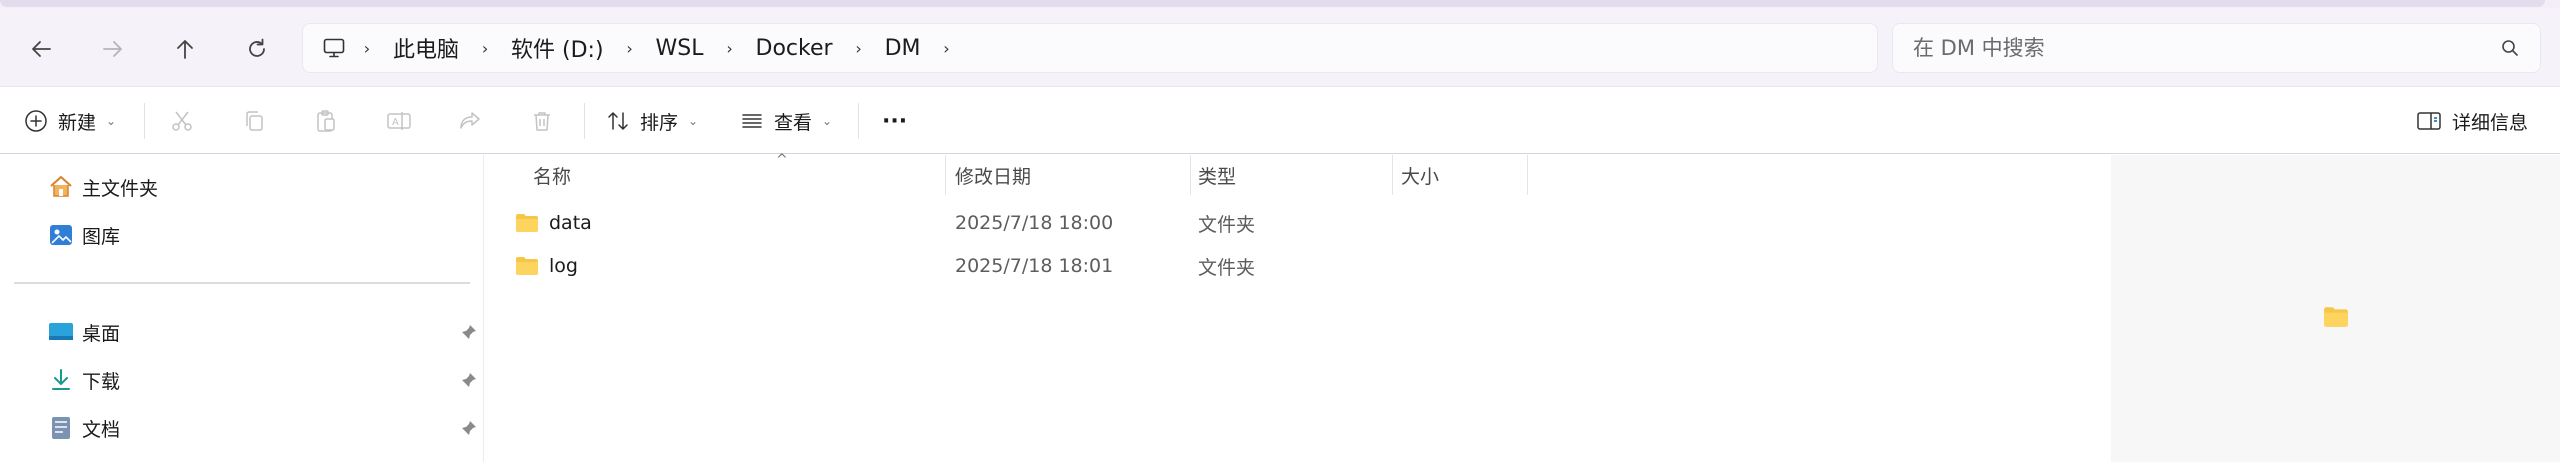  I want to click on details-pane-icon, so click(2429, 121).